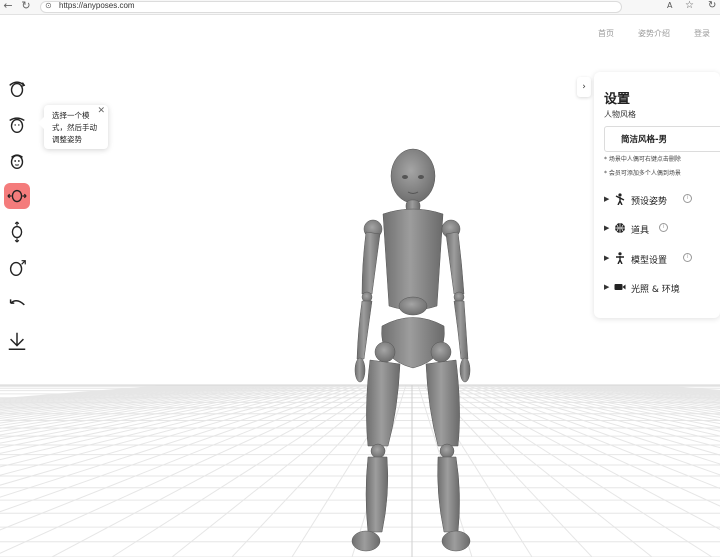 Image resolution: width=720 pixels, height=557 pixels. I want to click on tool-undo, so click(17, 304).